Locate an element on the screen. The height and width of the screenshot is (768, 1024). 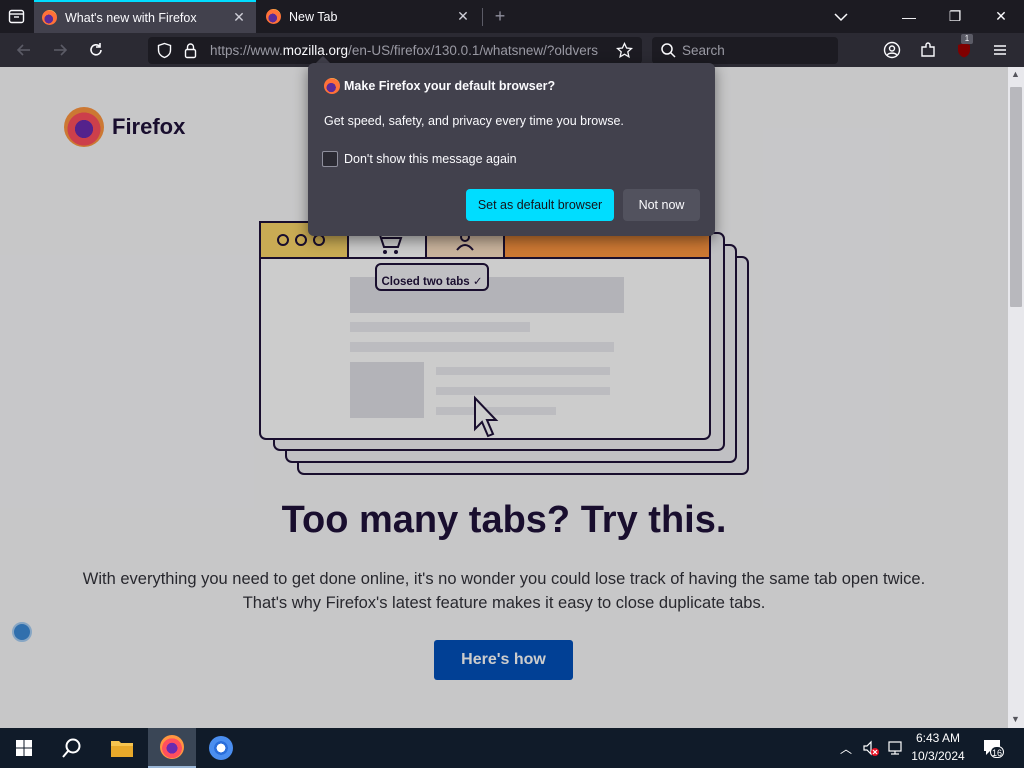
page-scrollbar: ▲ ▼ is located at coordinates (1016, 397).